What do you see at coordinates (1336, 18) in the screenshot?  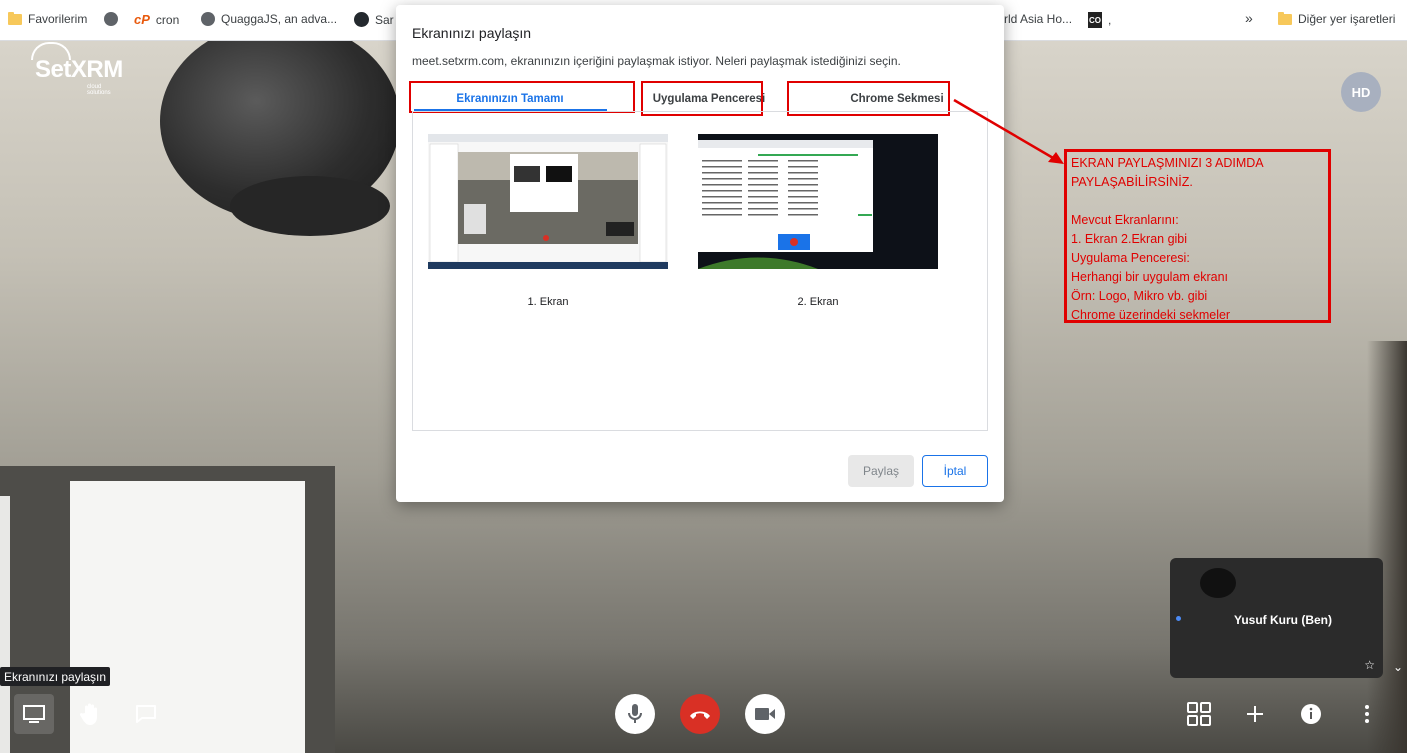 I see `bookmark-other: Diğer yer işaretleri` at bounding box center [1336, 18].